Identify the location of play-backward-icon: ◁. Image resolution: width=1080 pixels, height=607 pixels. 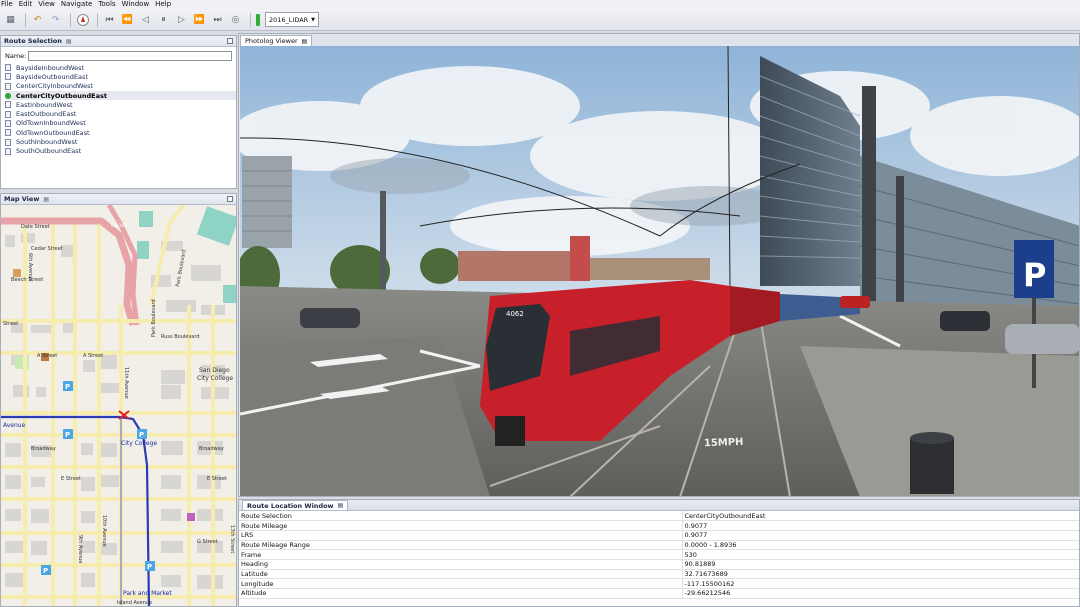
(145, 19).